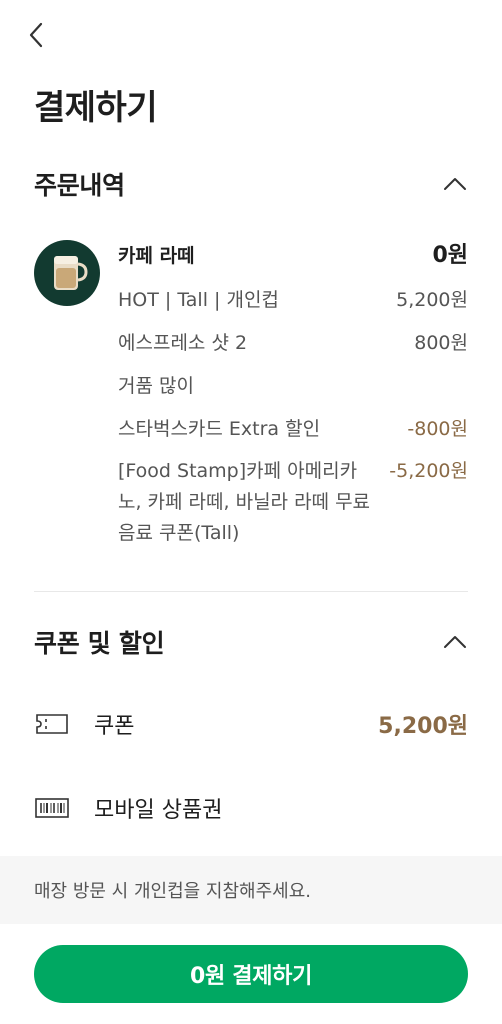  What do you see at coordinates (450, 255) in the screenshot?
I see `product-price: 0원` at bounding box center [450, 255].